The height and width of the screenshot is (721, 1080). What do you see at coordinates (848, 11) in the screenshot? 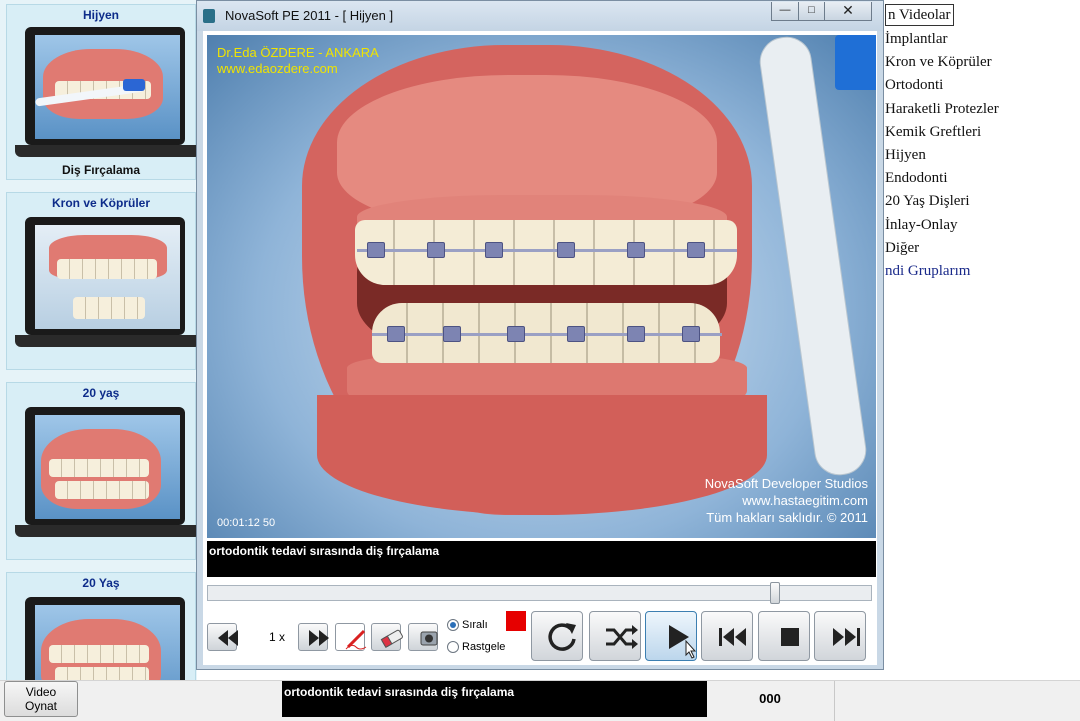
I see `close-button: ✕` at bounding box center [848, 11].